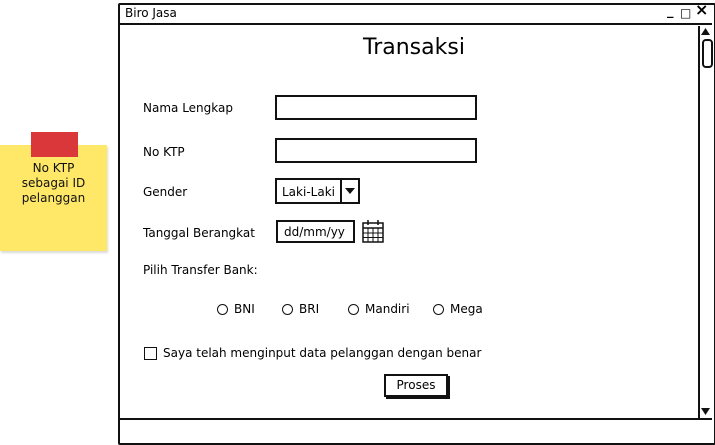 The image size is (715, 445). What do you see at coordinates (287, 309) in the screenshot?
I see `radio-bri` at bounding box center [287, 309].